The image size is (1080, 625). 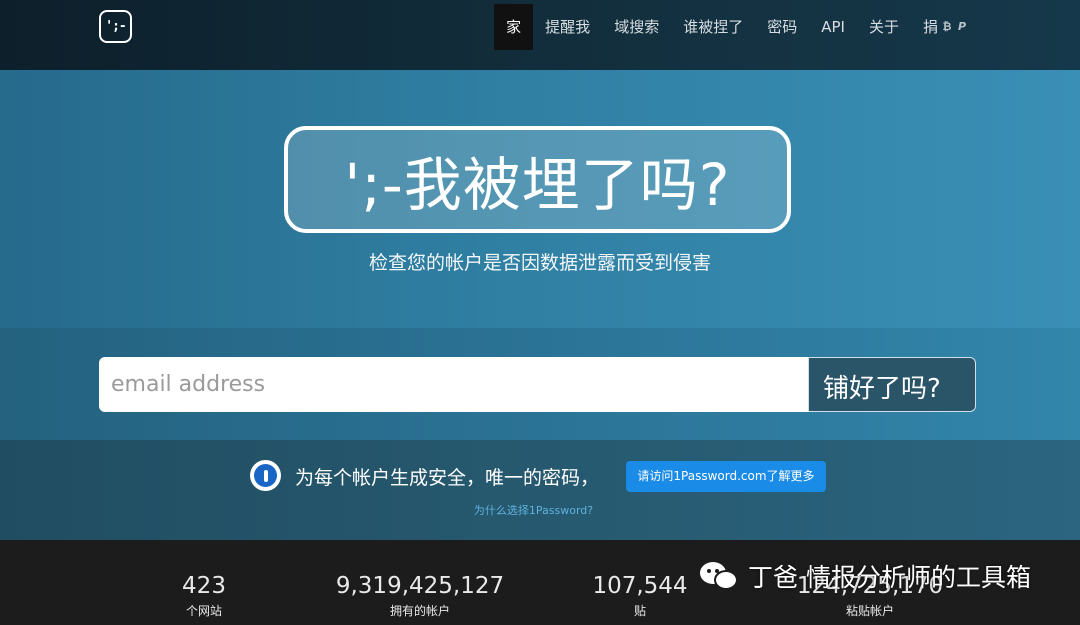 What do you see at coordinates (833, 27) in the screenshot?
I see `nav-item-api: API` at bounding box center [833, 27].